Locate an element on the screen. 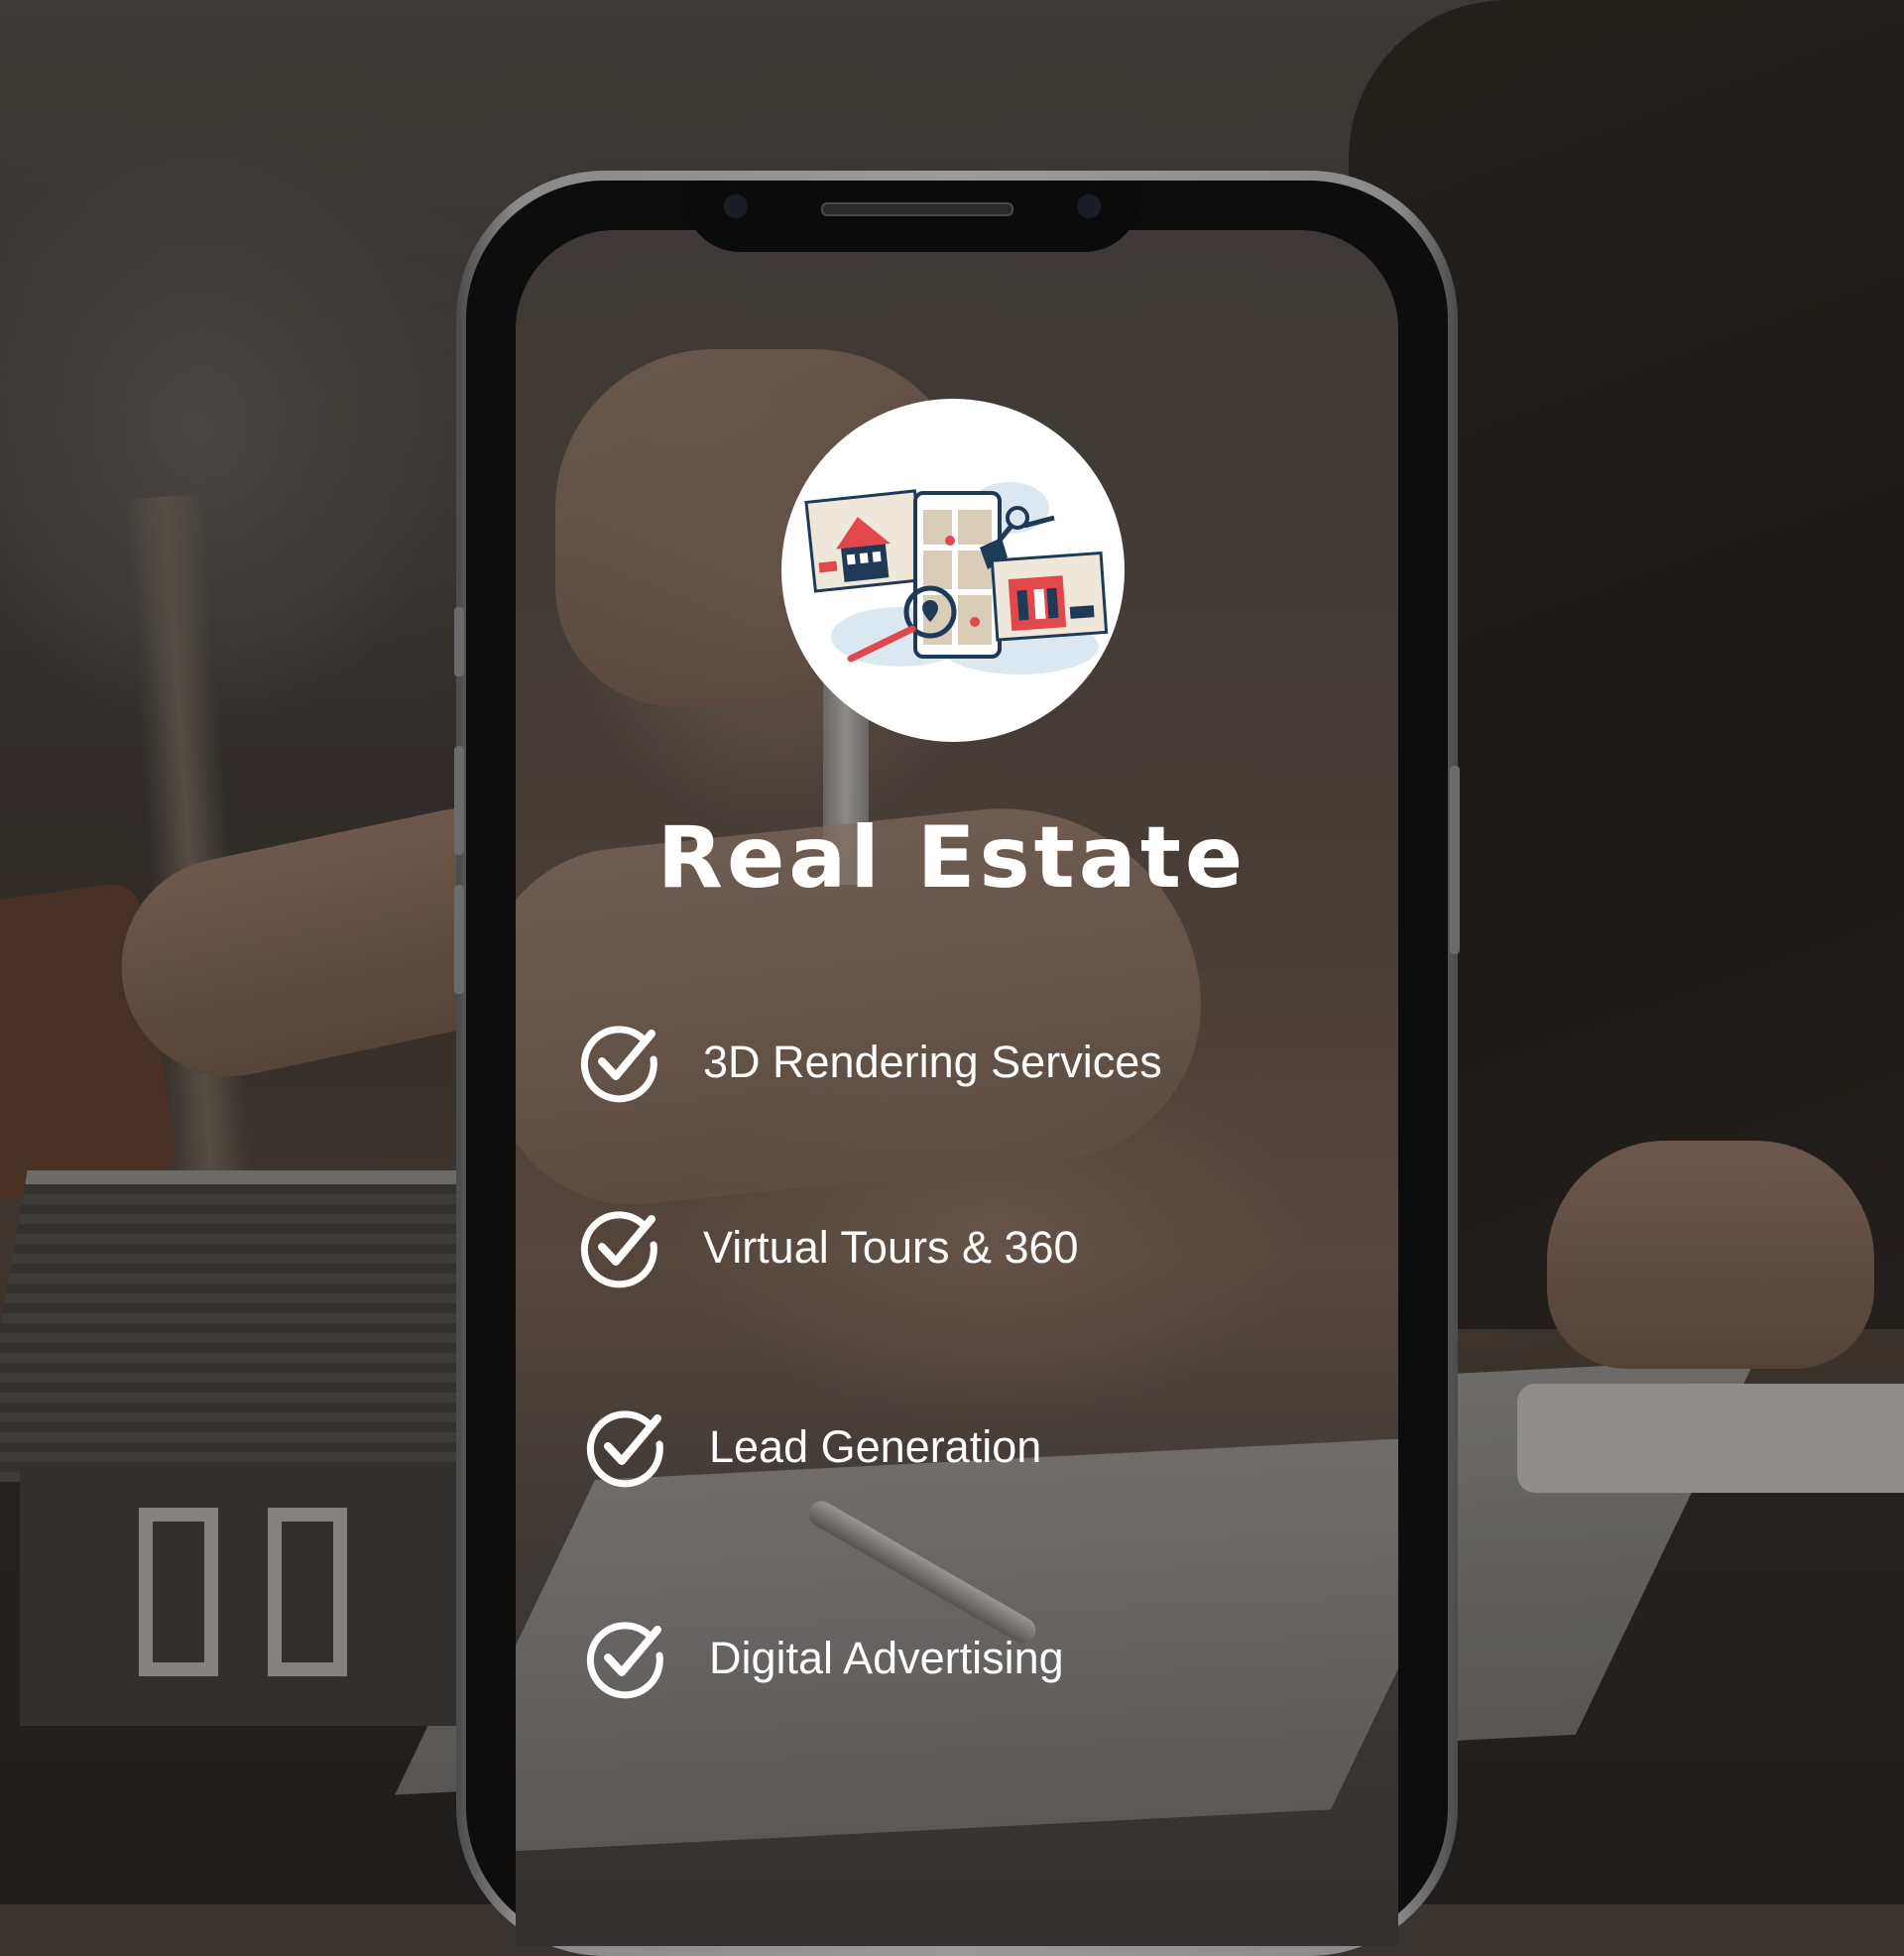 This screenshot has height=1956, width=1904. real-estate-search-app-illustration-icon is located at coordinates (956, 578).